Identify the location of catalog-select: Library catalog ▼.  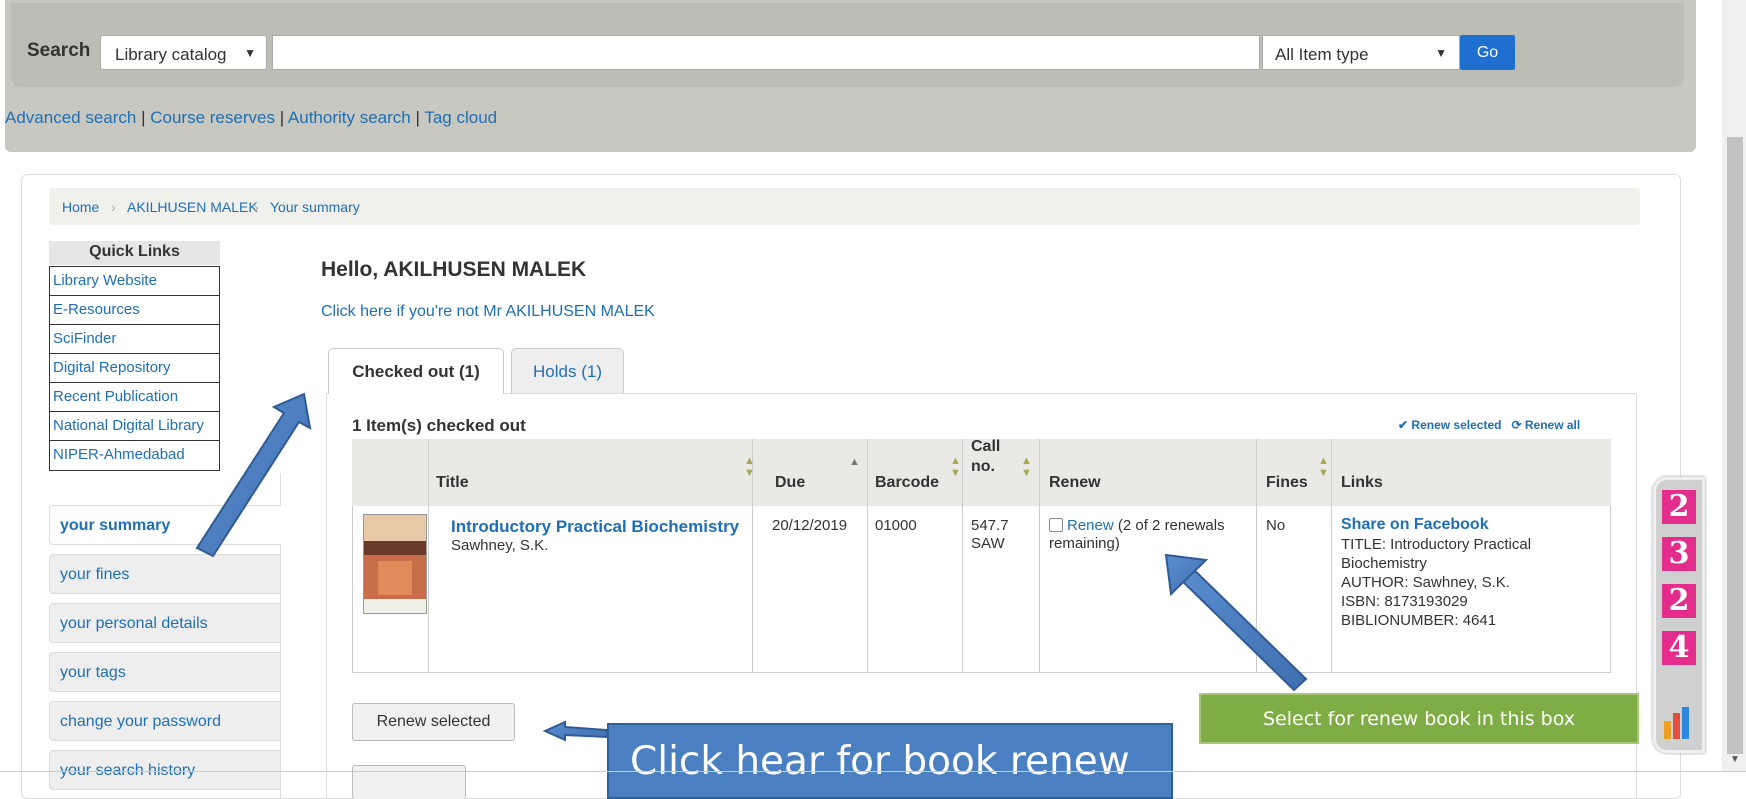
(183, 52).